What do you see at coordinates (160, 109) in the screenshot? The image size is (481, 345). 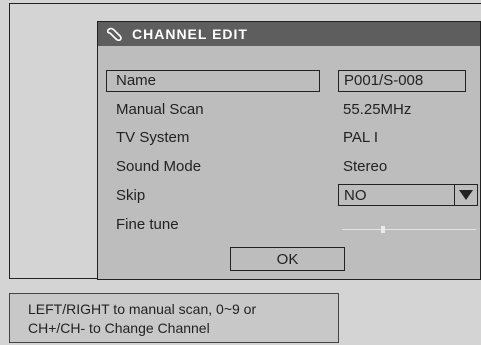 I see `manual-scan-label: Manual Scan` at bounding box center [160, 109].